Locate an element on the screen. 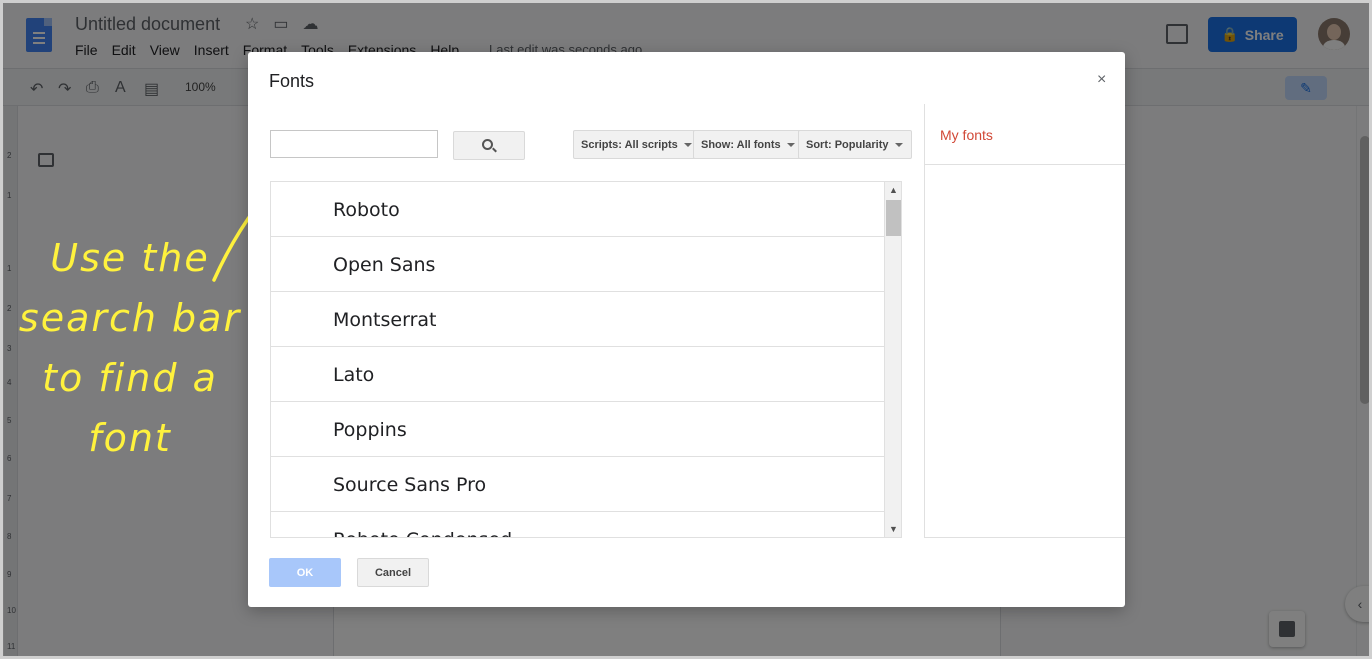 The image size is (1372, 659). dialog-title: Fonts is located at coordinates (292, 81).